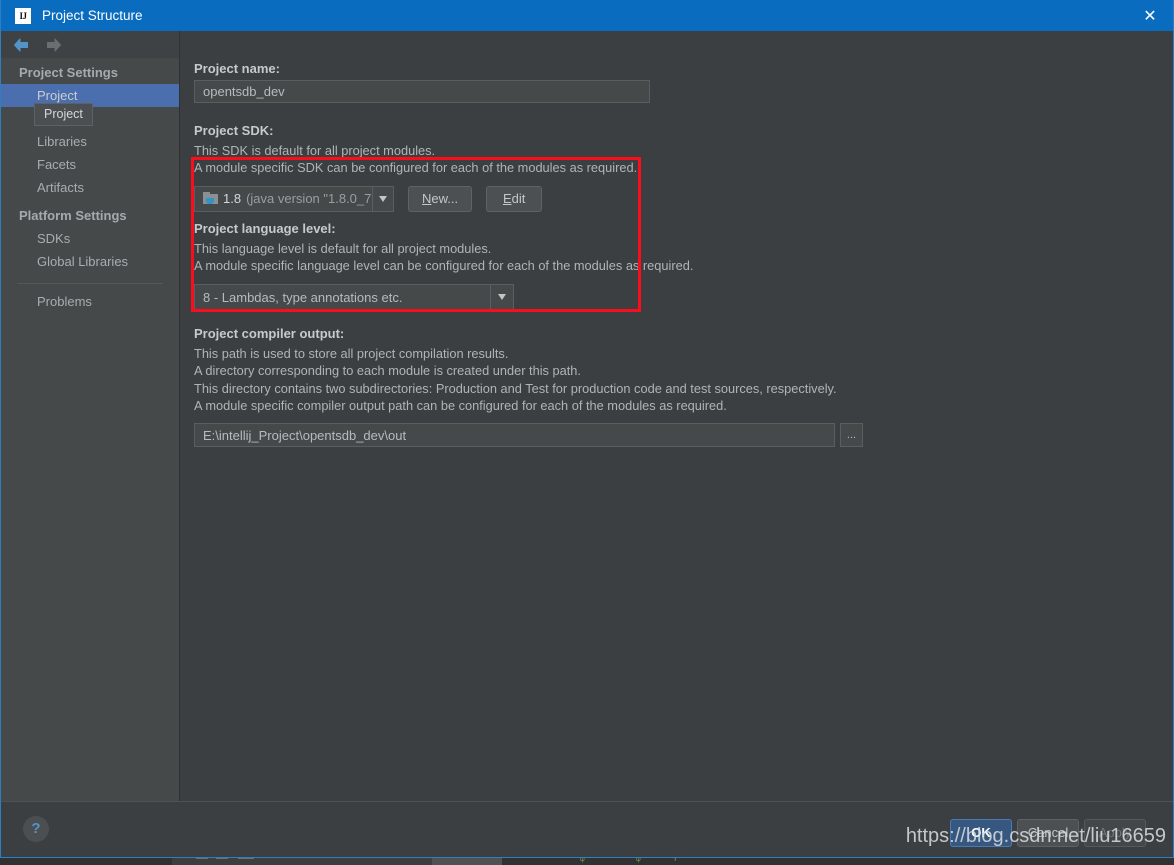  What do you see at coordinates (303, 297) in the screenshot?
I see `project-language-level-value: 8 - Lambdas, type annotations etc.` at bounding box center [303, 297].